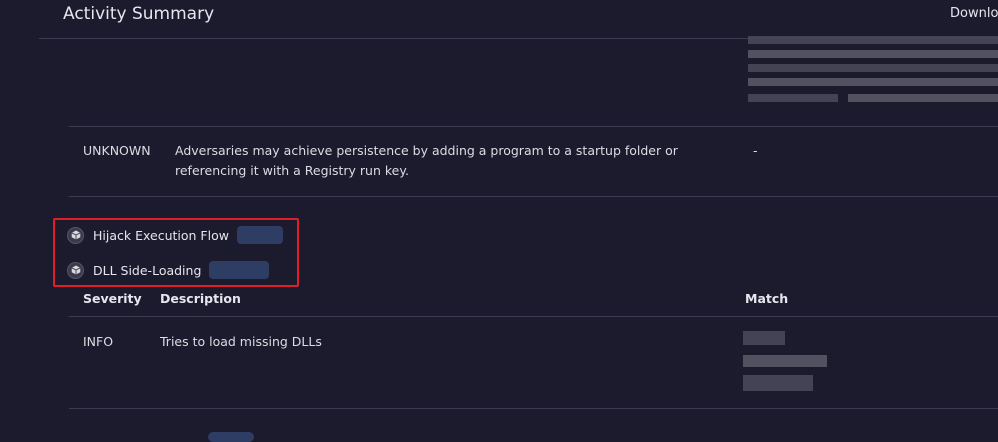 This screenshot has height=442, width=998. I want to click on redacted-tag, so click(231, 437).